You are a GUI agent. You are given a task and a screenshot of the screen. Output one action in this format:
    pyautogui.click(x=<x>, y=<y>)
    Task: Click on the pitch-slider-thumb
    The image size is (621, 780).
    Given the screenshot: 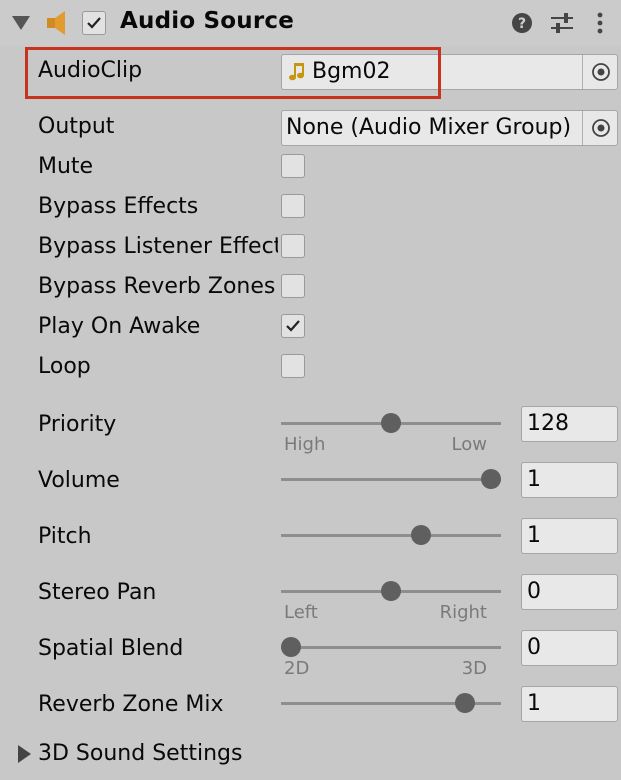 What is the action you would take?
    pyautogui.click(x=421, y=535)
    